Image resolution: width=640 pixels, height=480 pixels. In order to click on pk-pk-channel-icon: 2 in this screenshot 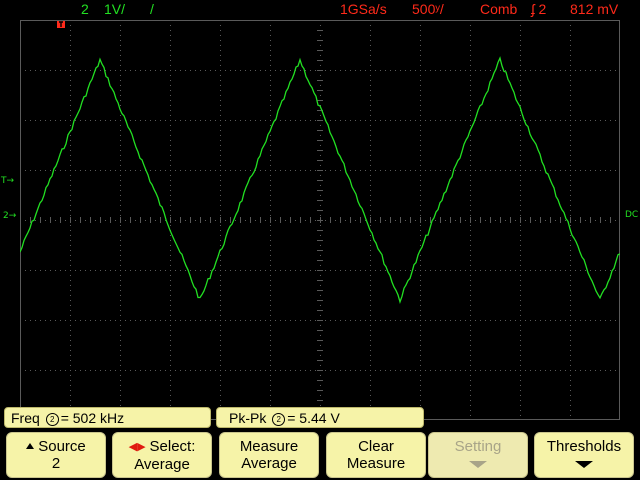, I will do `click(279, 419)`.